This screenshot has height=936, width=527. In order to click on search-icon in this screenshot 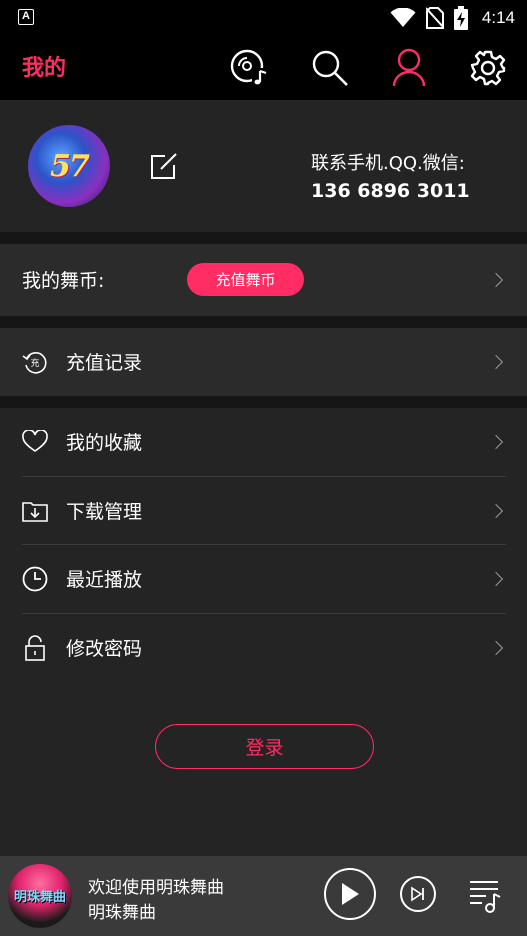, I will do `click(330, 68)`.